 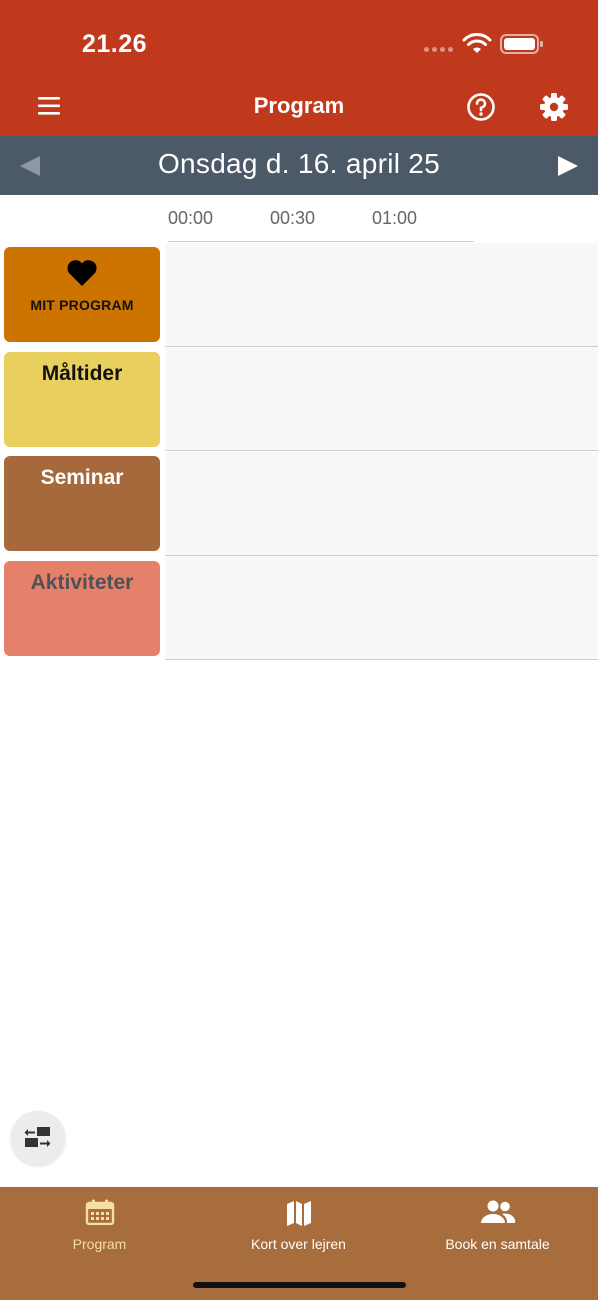 What do you see at coordinates (381, 608) in the screenshot?
I see `timeline-row-aktiviteter` at bounding box center [381, 608].